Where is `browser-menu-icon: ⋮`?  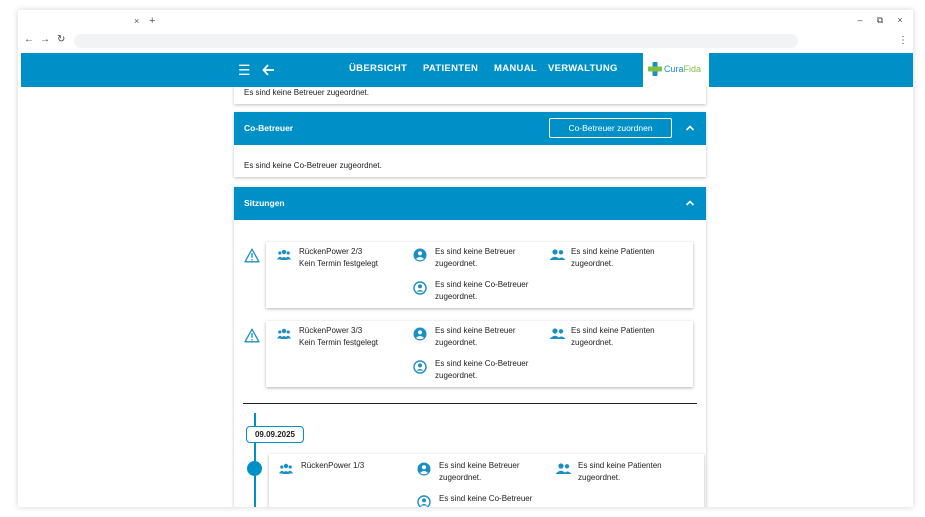
browser-menu-icon: ⋮ is located at coordinates (903, 40).